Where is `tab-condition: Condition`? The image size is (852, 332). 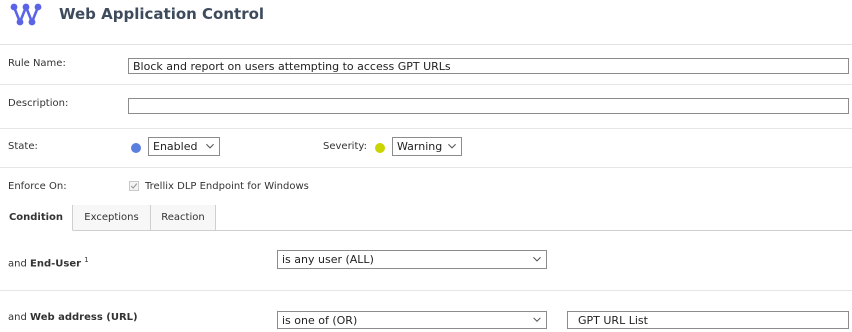 tab-condition: Condition is located at coordinates (36, 218).